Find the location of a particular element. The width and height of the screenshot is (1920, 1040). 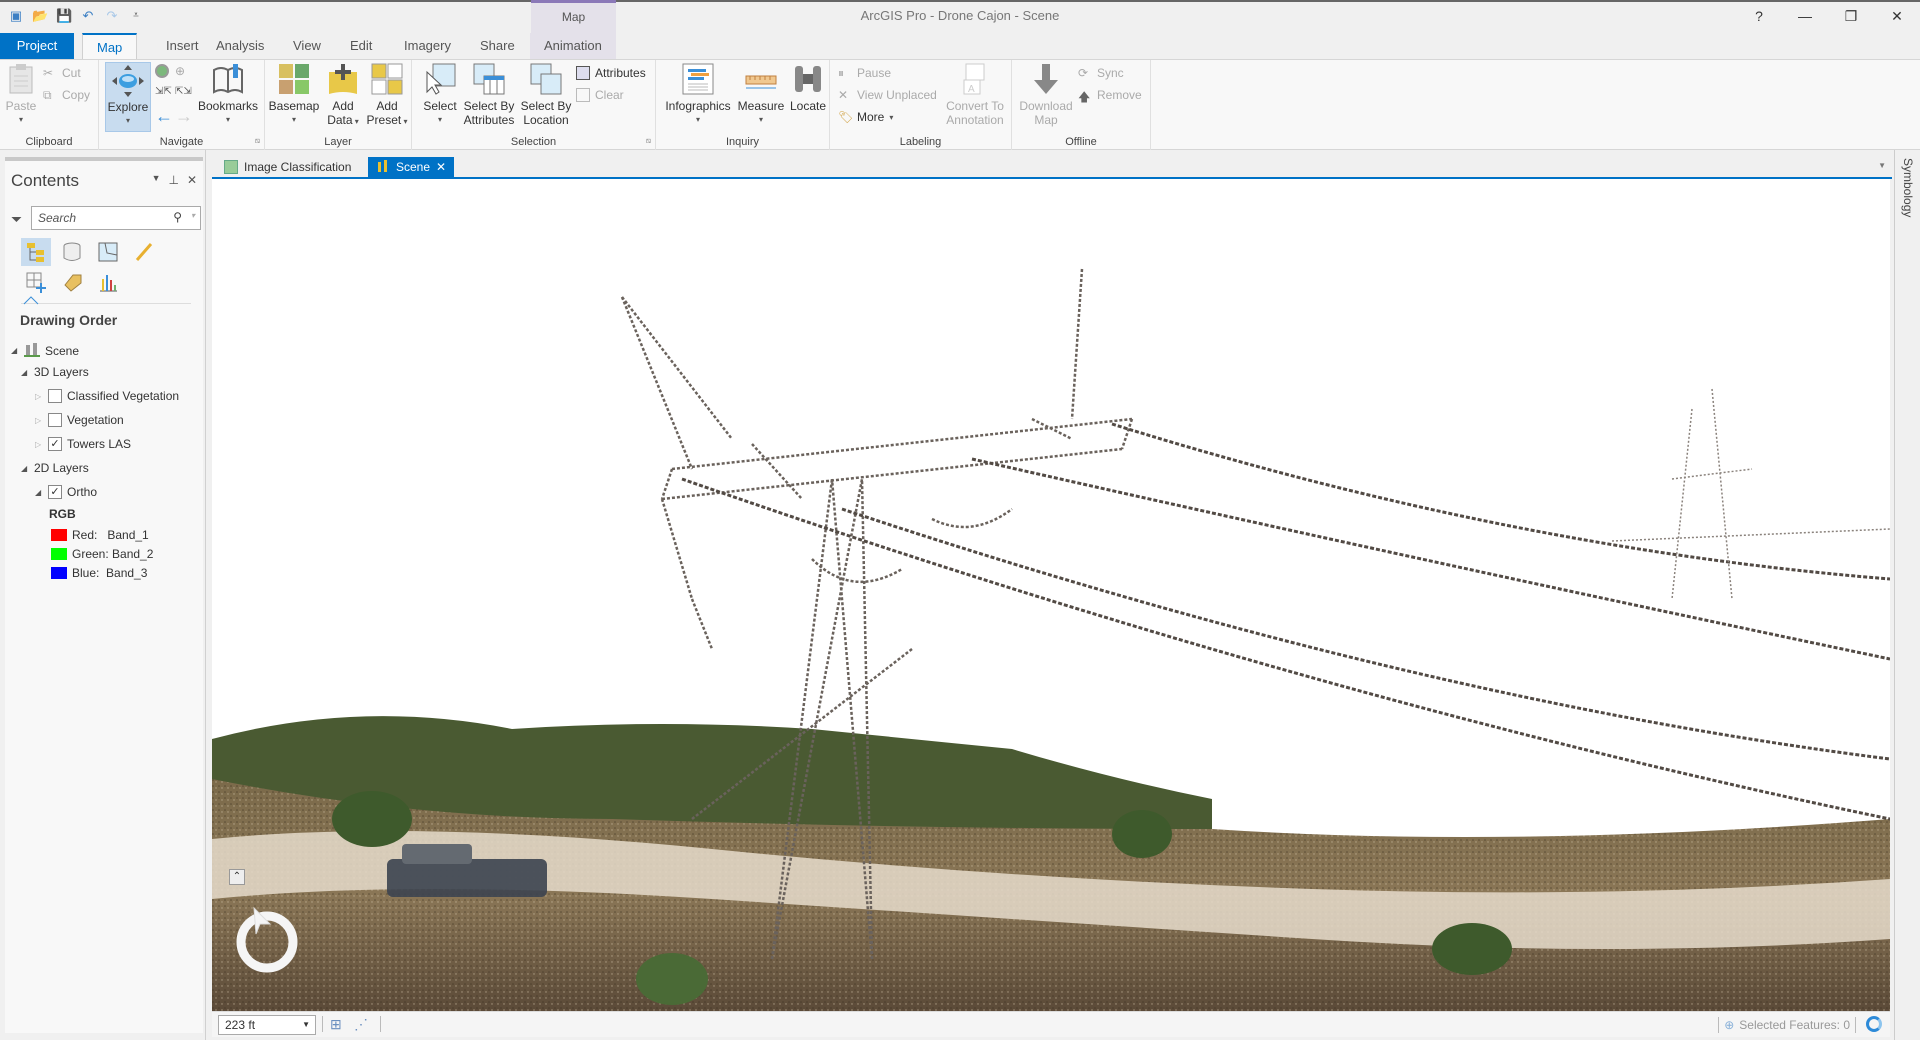

navigator-control is located at coordinates (267, 939).